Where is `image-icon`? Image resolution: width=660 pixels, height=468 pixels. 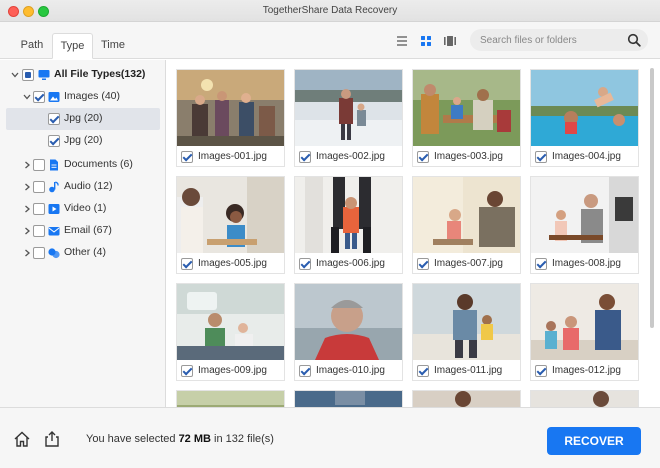 image-icon is located at coordinates (54, 97).